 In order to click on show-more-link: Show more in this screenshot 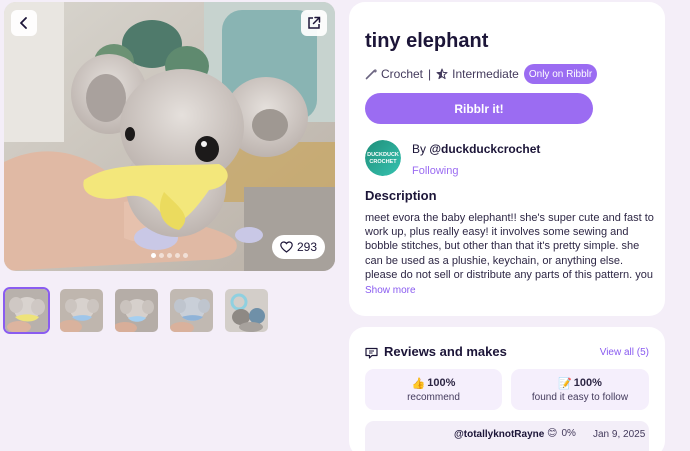, I will do `click(390, 290)`.